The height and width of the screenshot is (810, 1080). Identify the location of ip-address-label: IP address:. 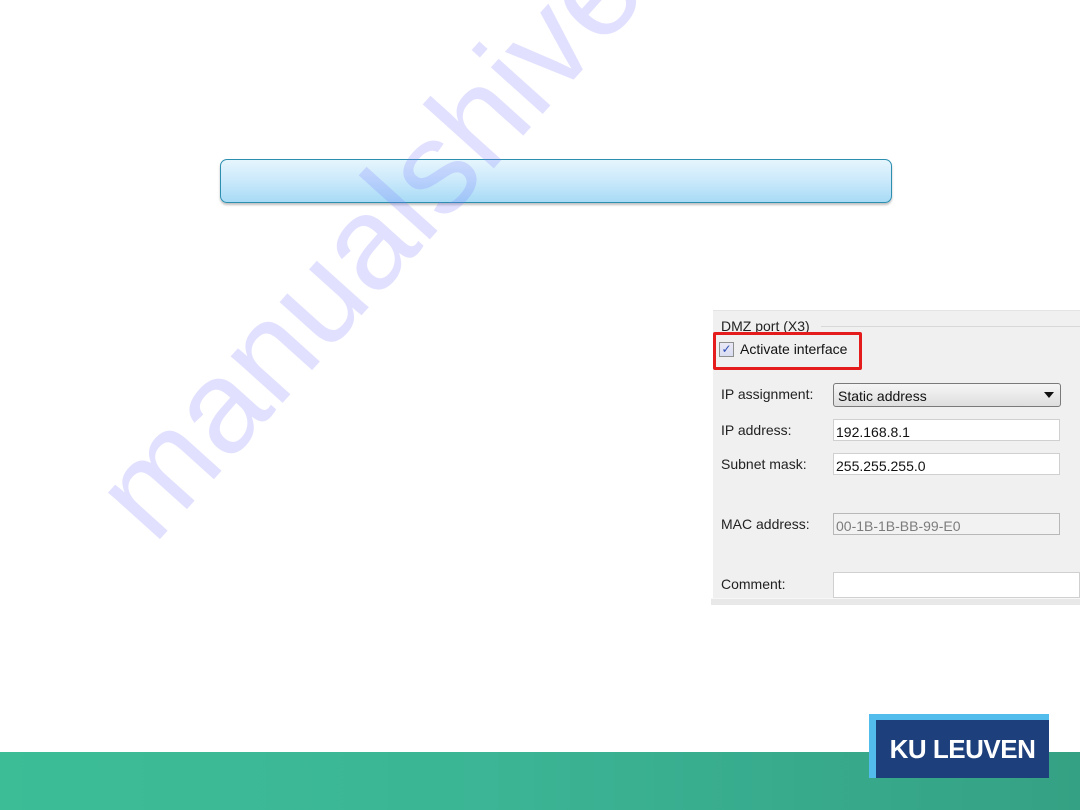
(756, 430).